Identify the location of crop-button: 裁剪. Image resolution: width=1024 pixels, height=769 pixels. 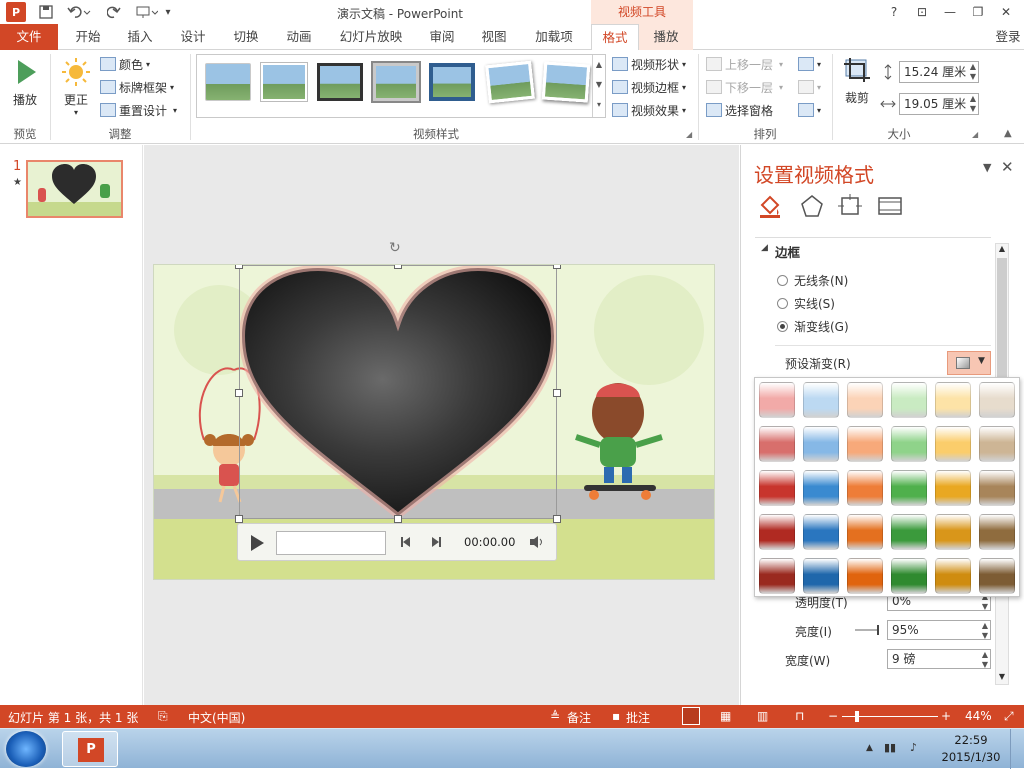
(857, 86).